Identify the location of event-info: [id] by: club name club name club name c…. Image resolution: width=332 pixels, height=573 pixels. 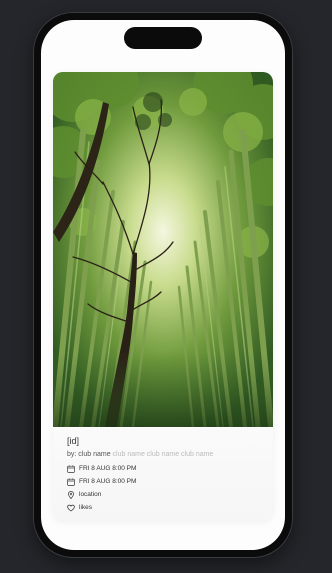
(163, 474).